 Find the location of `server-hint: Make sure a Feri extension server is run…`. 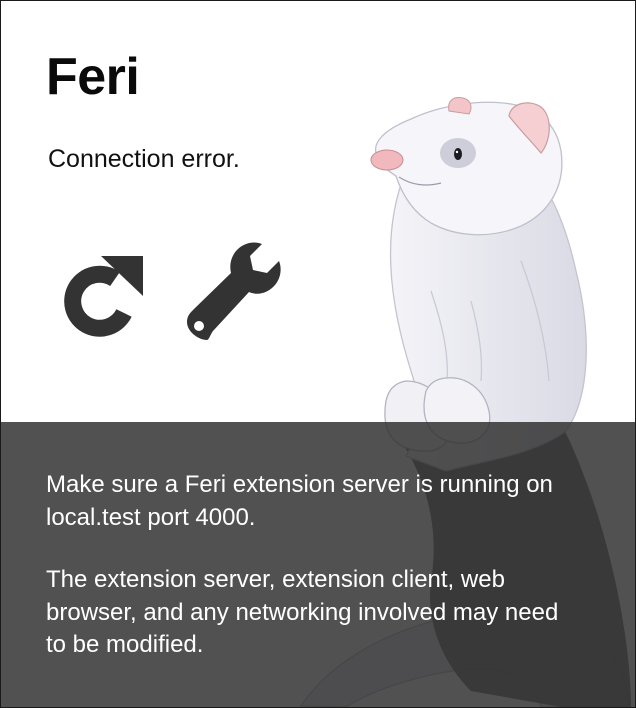

server-hint: Make sure a Feri extension server is run… is located at coordinates (299, 501).